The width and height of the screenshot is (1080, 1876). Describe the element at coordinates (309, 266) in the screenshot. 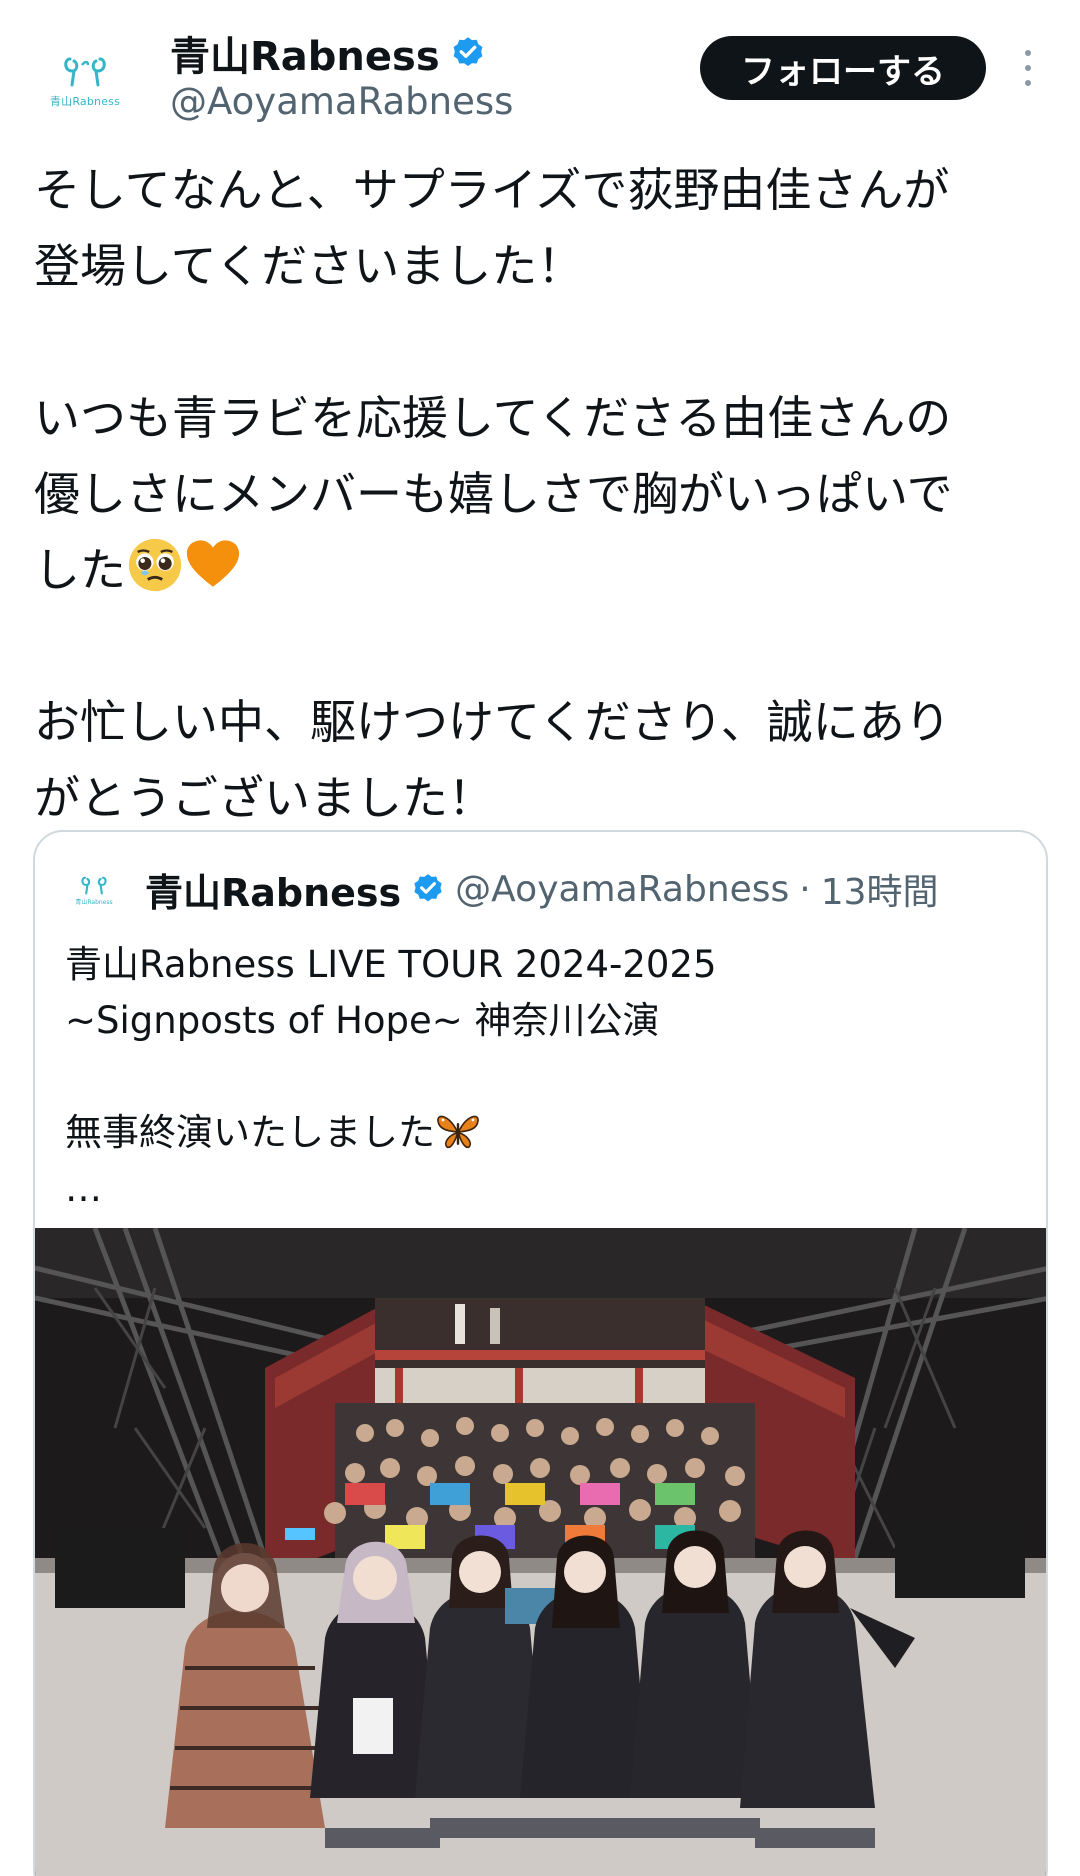

I see `tweet-line: 登場してくださいました！` at that location.